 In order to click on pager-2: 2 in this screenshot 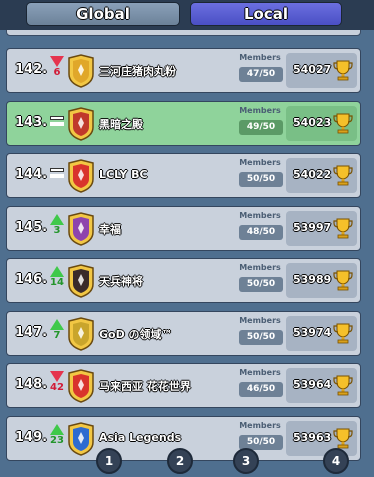, I will do `click(180, 461)`.